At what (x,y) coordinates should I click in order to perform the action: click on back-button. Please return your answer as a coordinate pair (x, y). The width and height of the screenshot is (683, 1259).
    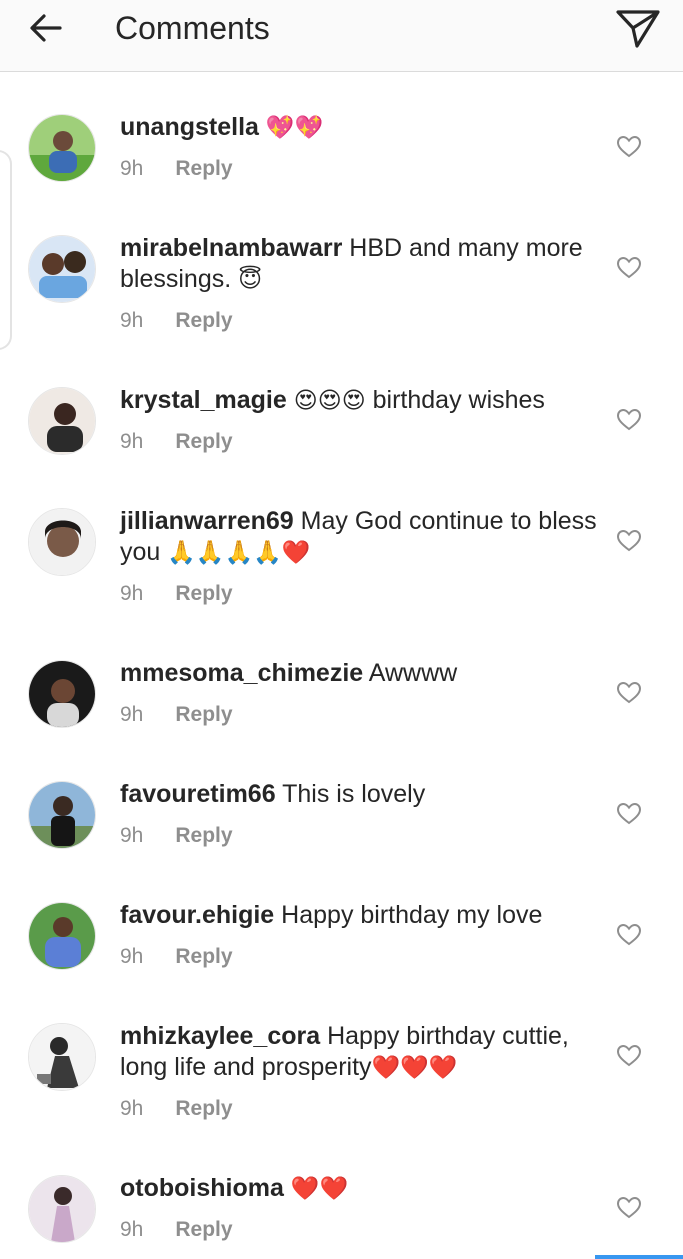
    Looking at the image, I should click on (47, 31).